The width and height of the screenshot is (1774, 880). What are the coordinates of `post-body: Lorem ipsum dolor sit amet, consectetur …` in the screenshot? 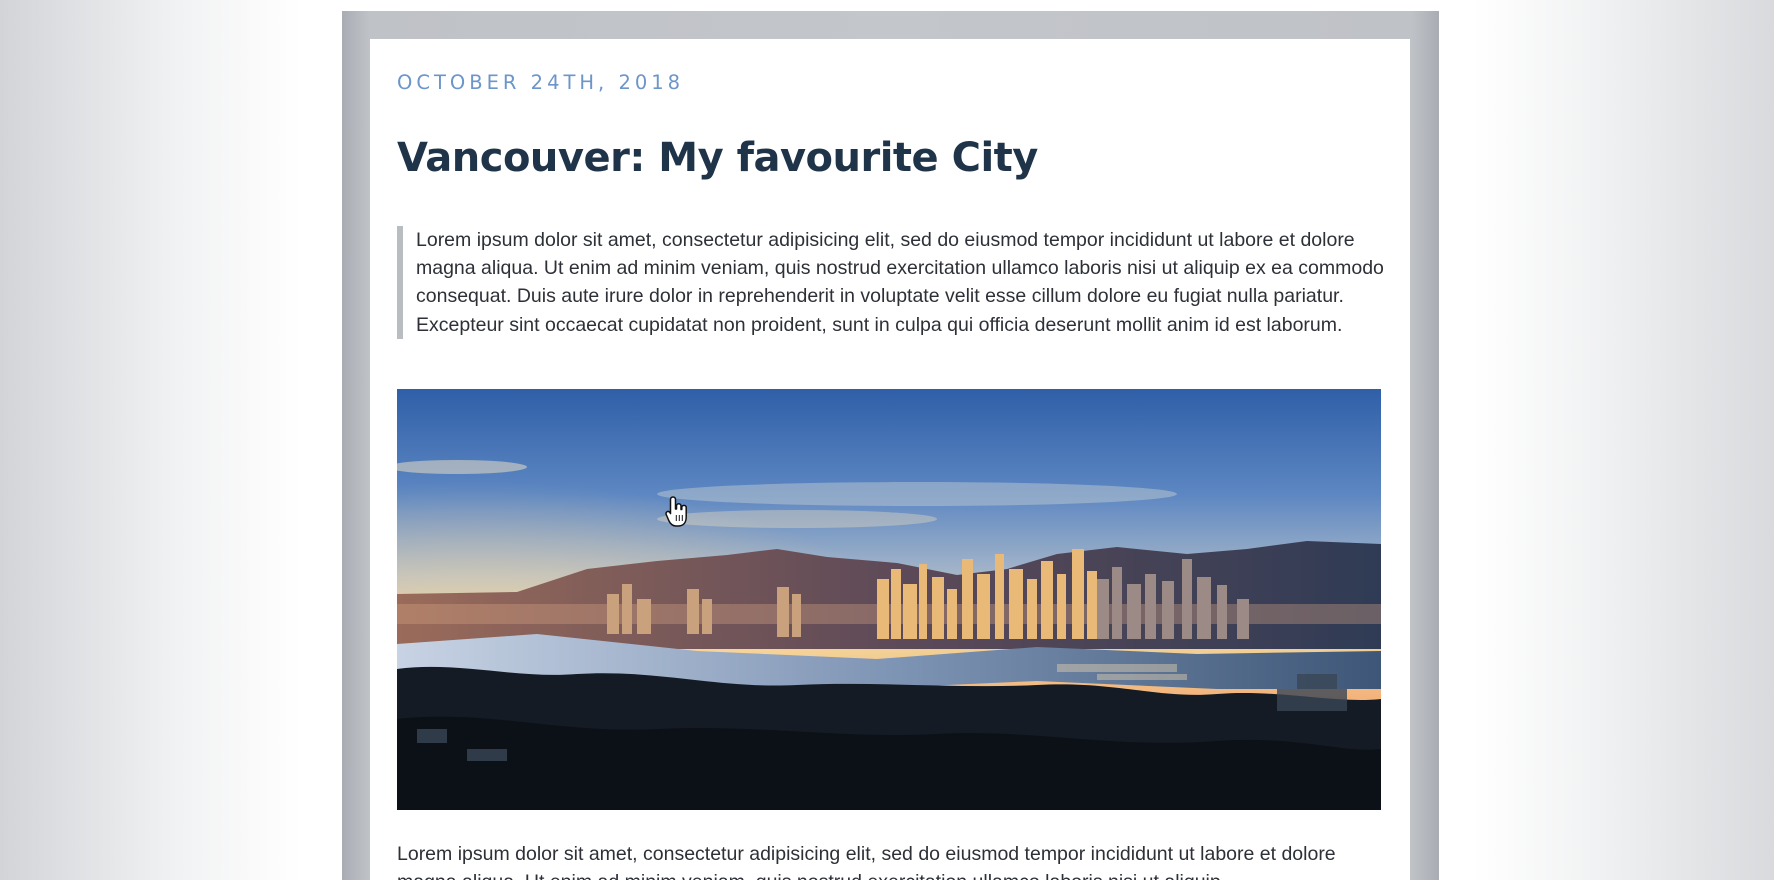 It's located at (892, 860).